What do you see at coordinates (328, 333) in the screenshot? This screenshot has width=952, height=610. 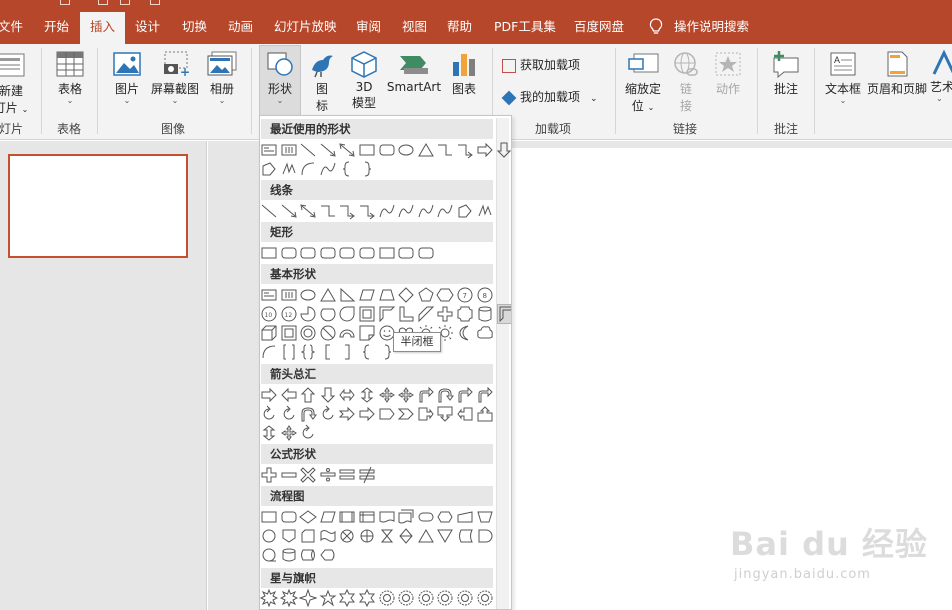 I see `shape-nosymbol-icon` at bounding box center [328, 333].